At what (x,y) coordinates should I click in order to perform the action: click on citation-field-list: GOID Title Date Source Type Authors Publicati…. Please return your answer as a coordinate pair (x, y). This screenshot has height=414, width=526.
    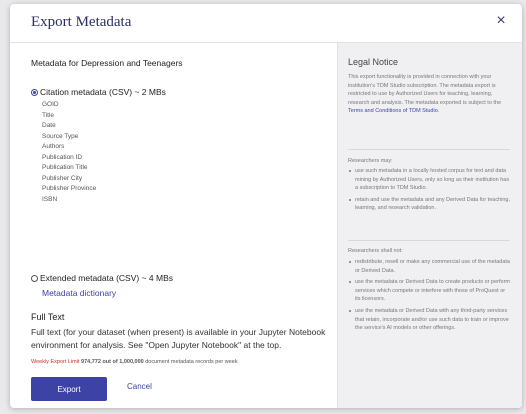
    Looking at the image, I should click on (69, 152).